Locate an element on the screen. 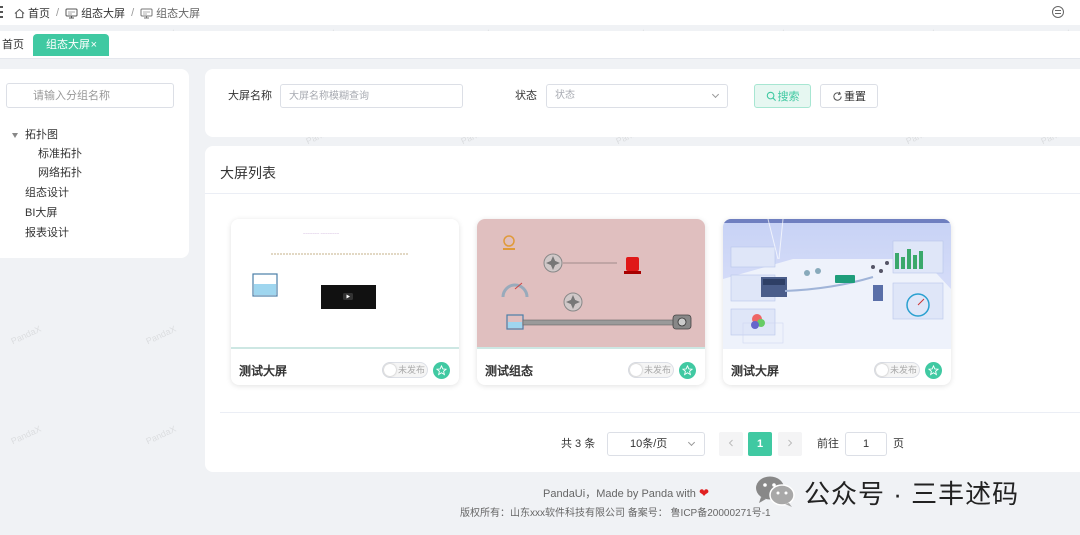 This screenshot has width=1080, height=535. page-number-current: 1 is located at coordinates (760, 444).